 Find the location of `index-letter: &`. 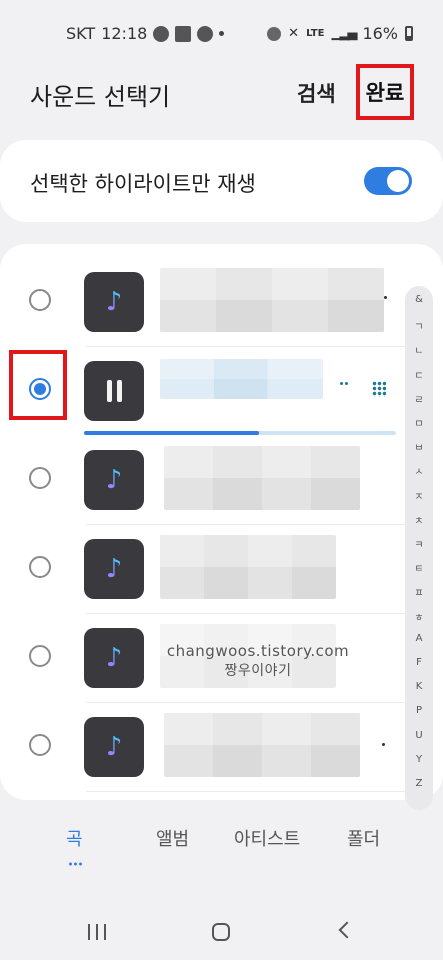

index-letter: & is located at coordinates (419, 299).